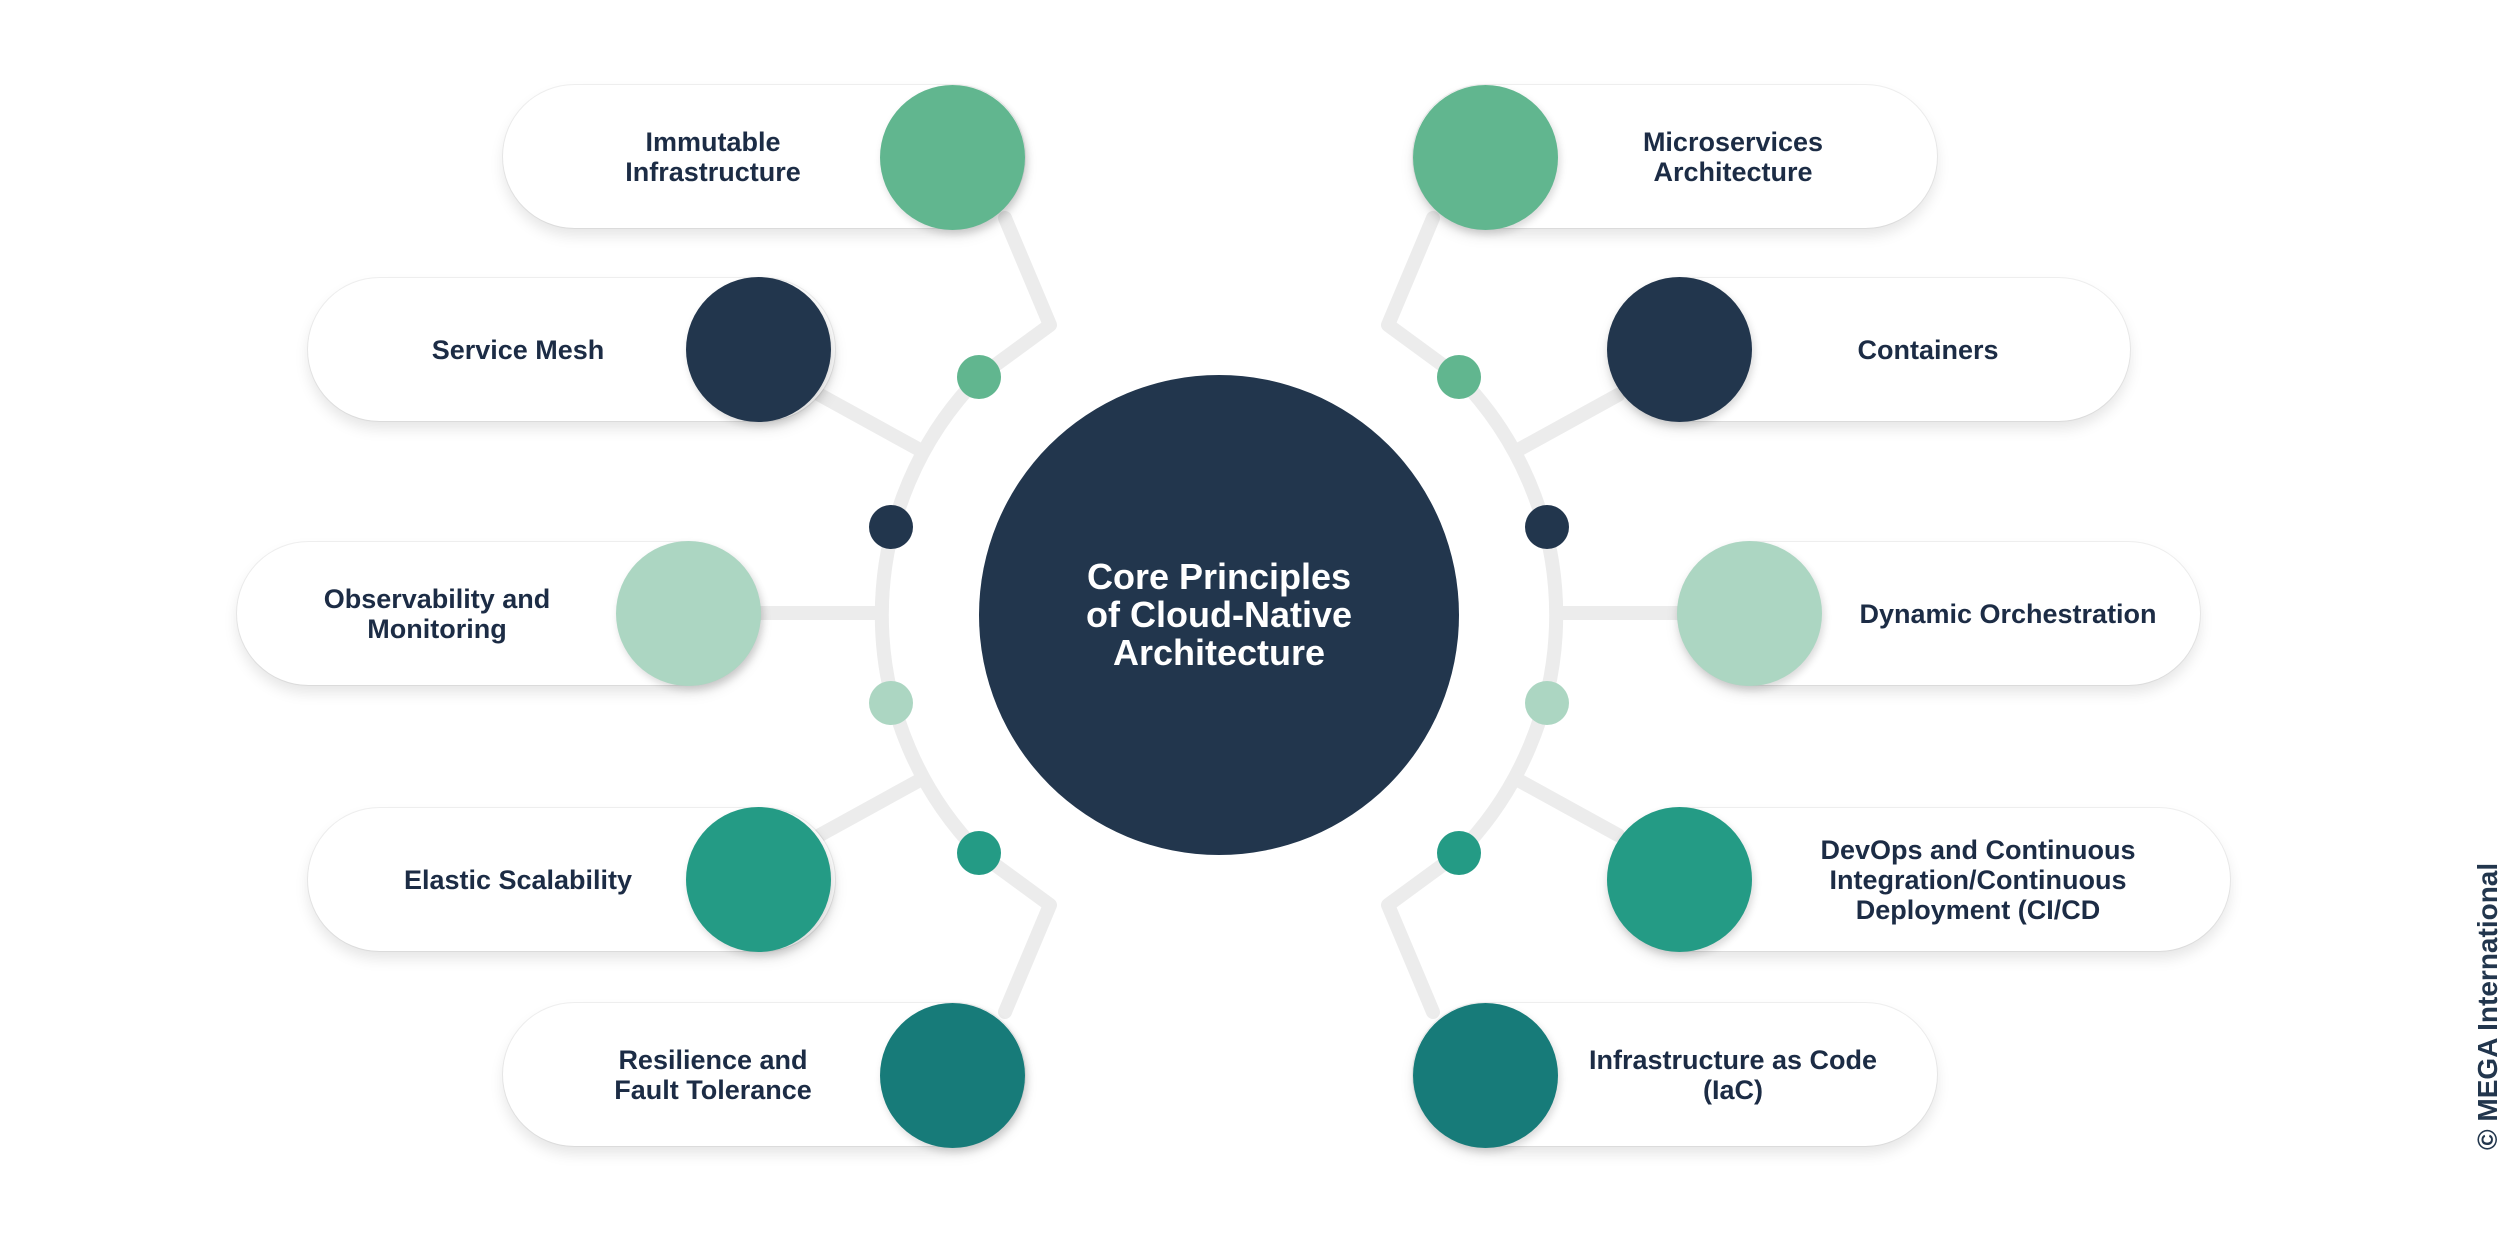 Image resolution: width=2500 pixels, height=1238 pixels. I want to click on principle-label: Service Mesh, so click(518, 349).